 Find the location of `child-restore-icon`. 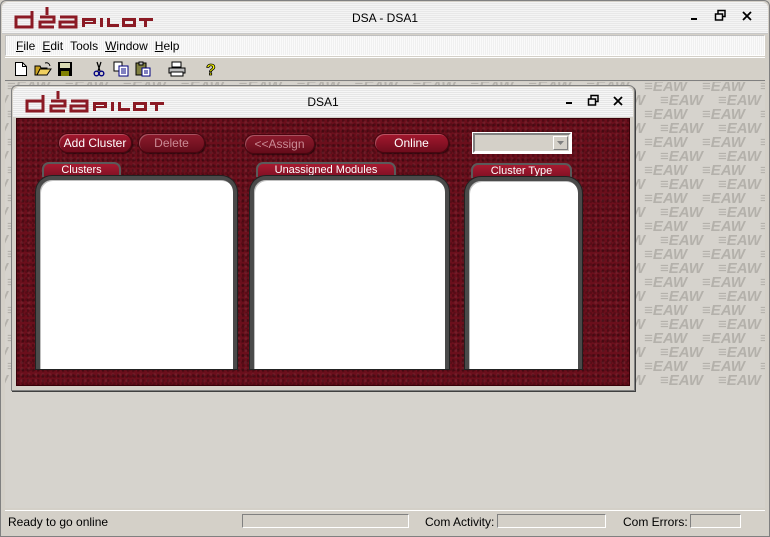

child-restore-icon is located at coordinates (594, 101).